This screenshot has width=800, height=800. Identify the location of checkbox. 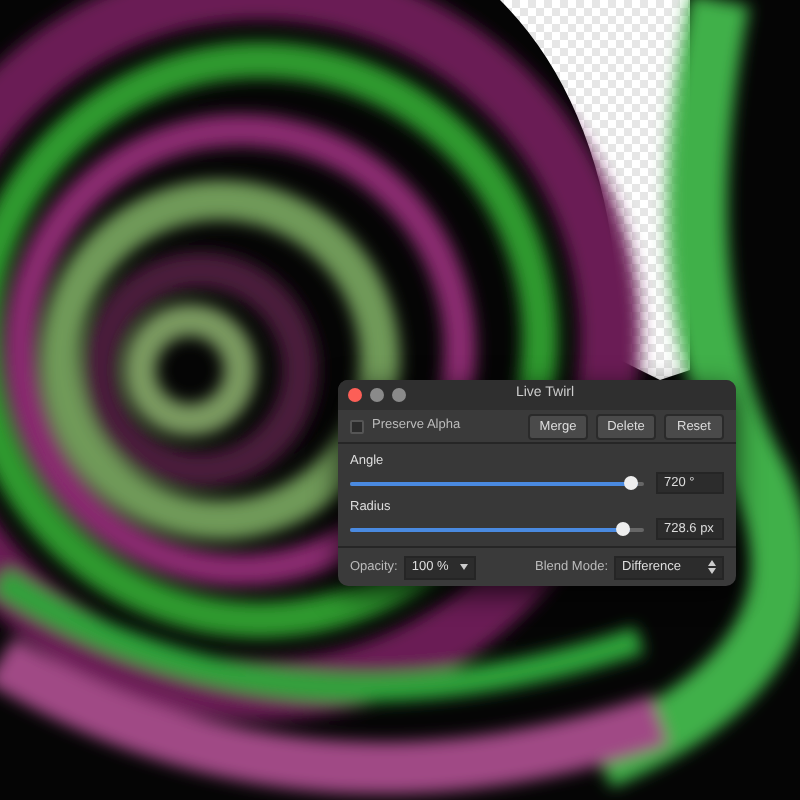
(357, 426).